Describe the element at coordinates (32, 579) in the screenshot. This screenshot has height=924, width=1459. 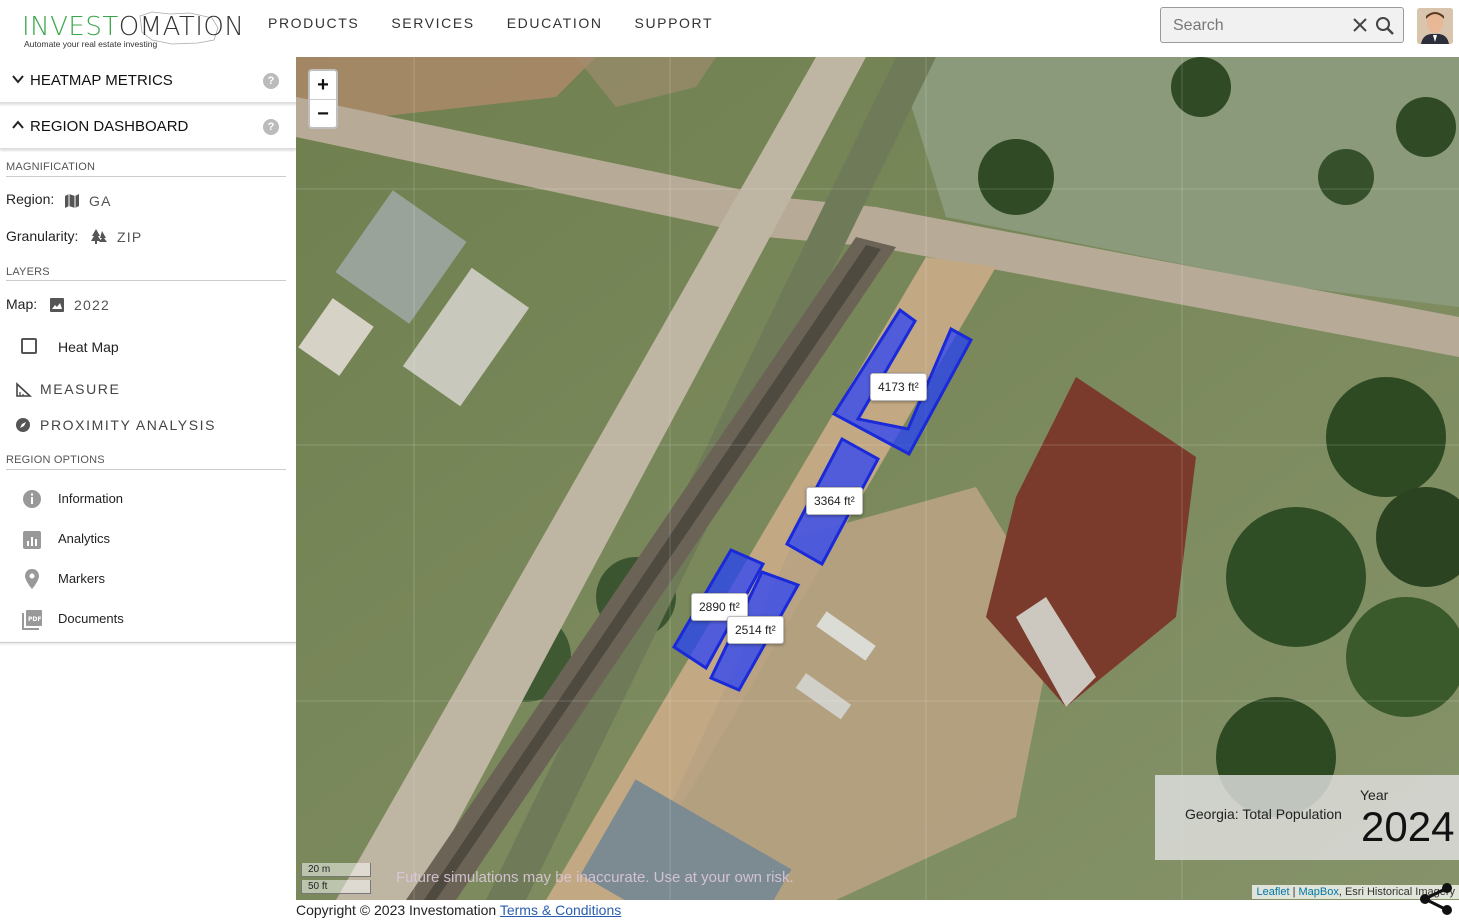
I see `map-marker-icon` at that location.